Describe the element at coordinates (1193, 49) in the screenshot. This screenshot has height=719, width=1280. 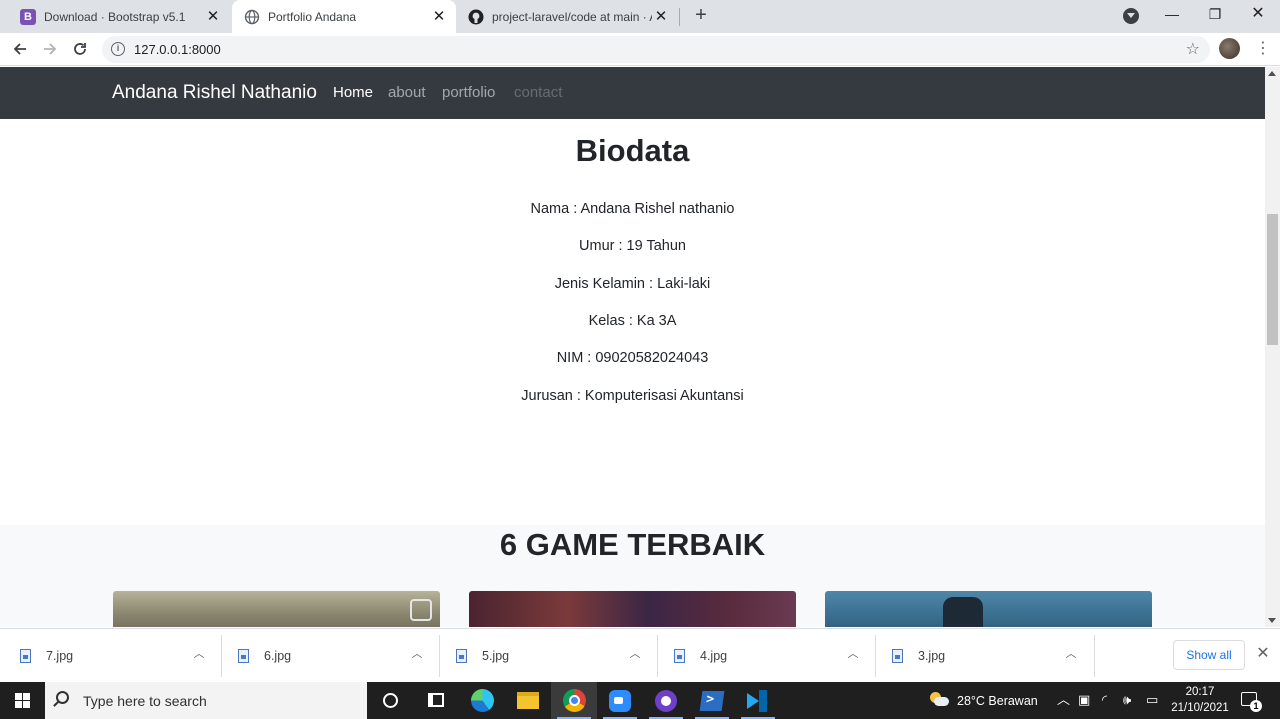
I see `bookmark-star-icon: ☆` at that location.